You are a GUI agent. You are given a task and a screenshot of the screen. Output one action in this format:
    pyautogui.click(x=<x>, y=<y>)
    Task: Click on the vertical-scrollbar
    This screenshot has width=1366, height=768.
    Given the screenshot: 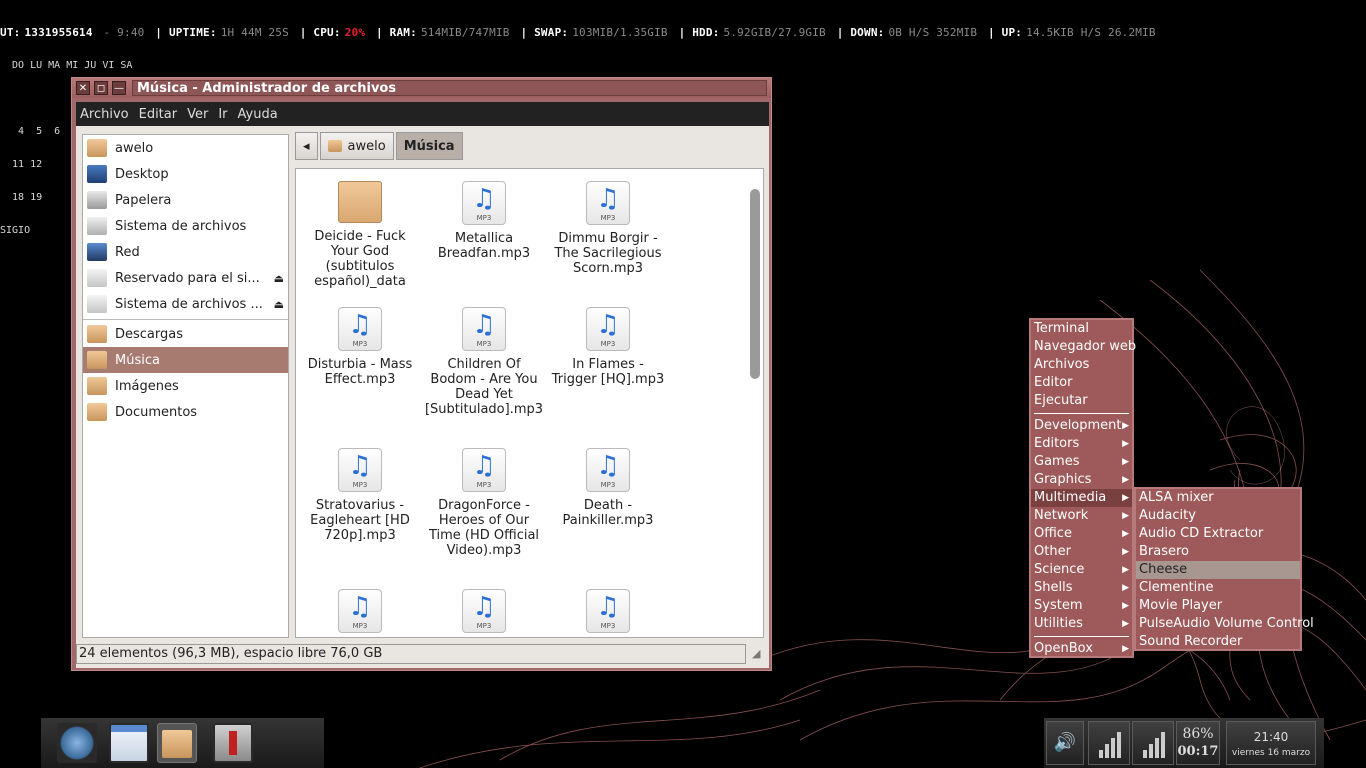 What is the action you would take?
    pyautogui.click(x=755, y=403)
    